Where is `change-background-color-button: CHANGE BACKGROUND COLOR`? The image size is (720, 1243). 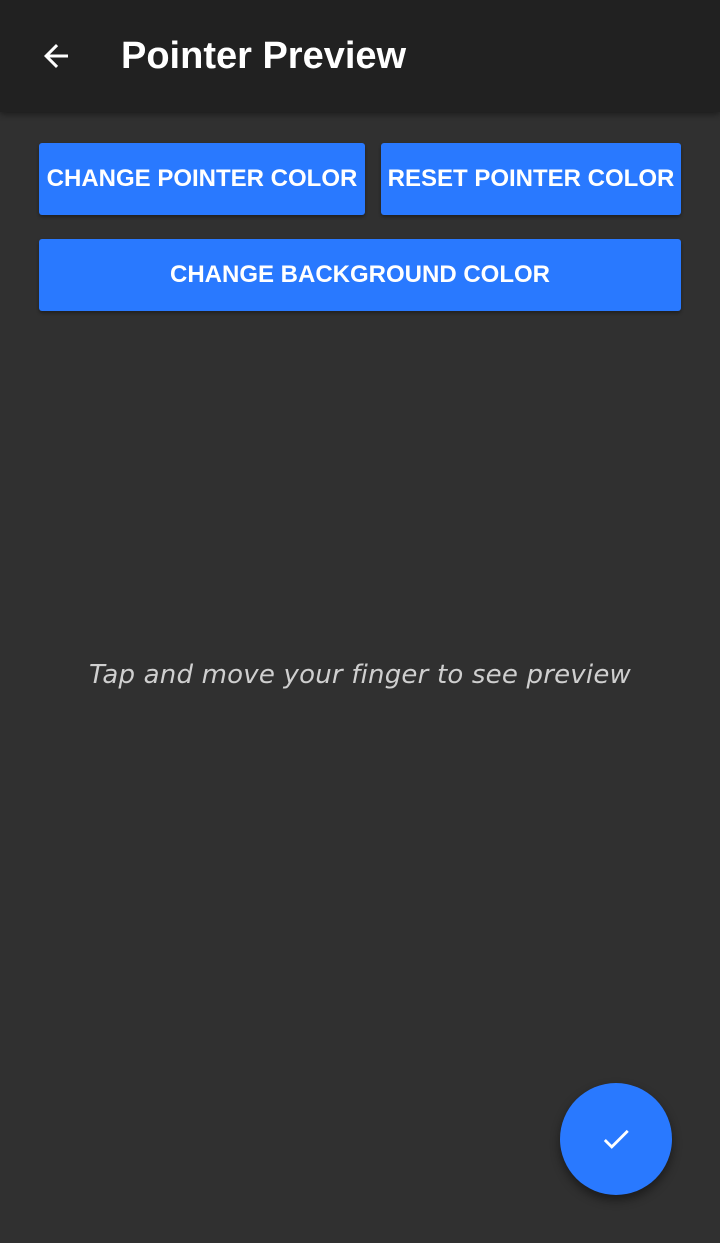 change-background-color-button: CHANGE BACKGROUND COLOR is located at coordinates (360, 275).